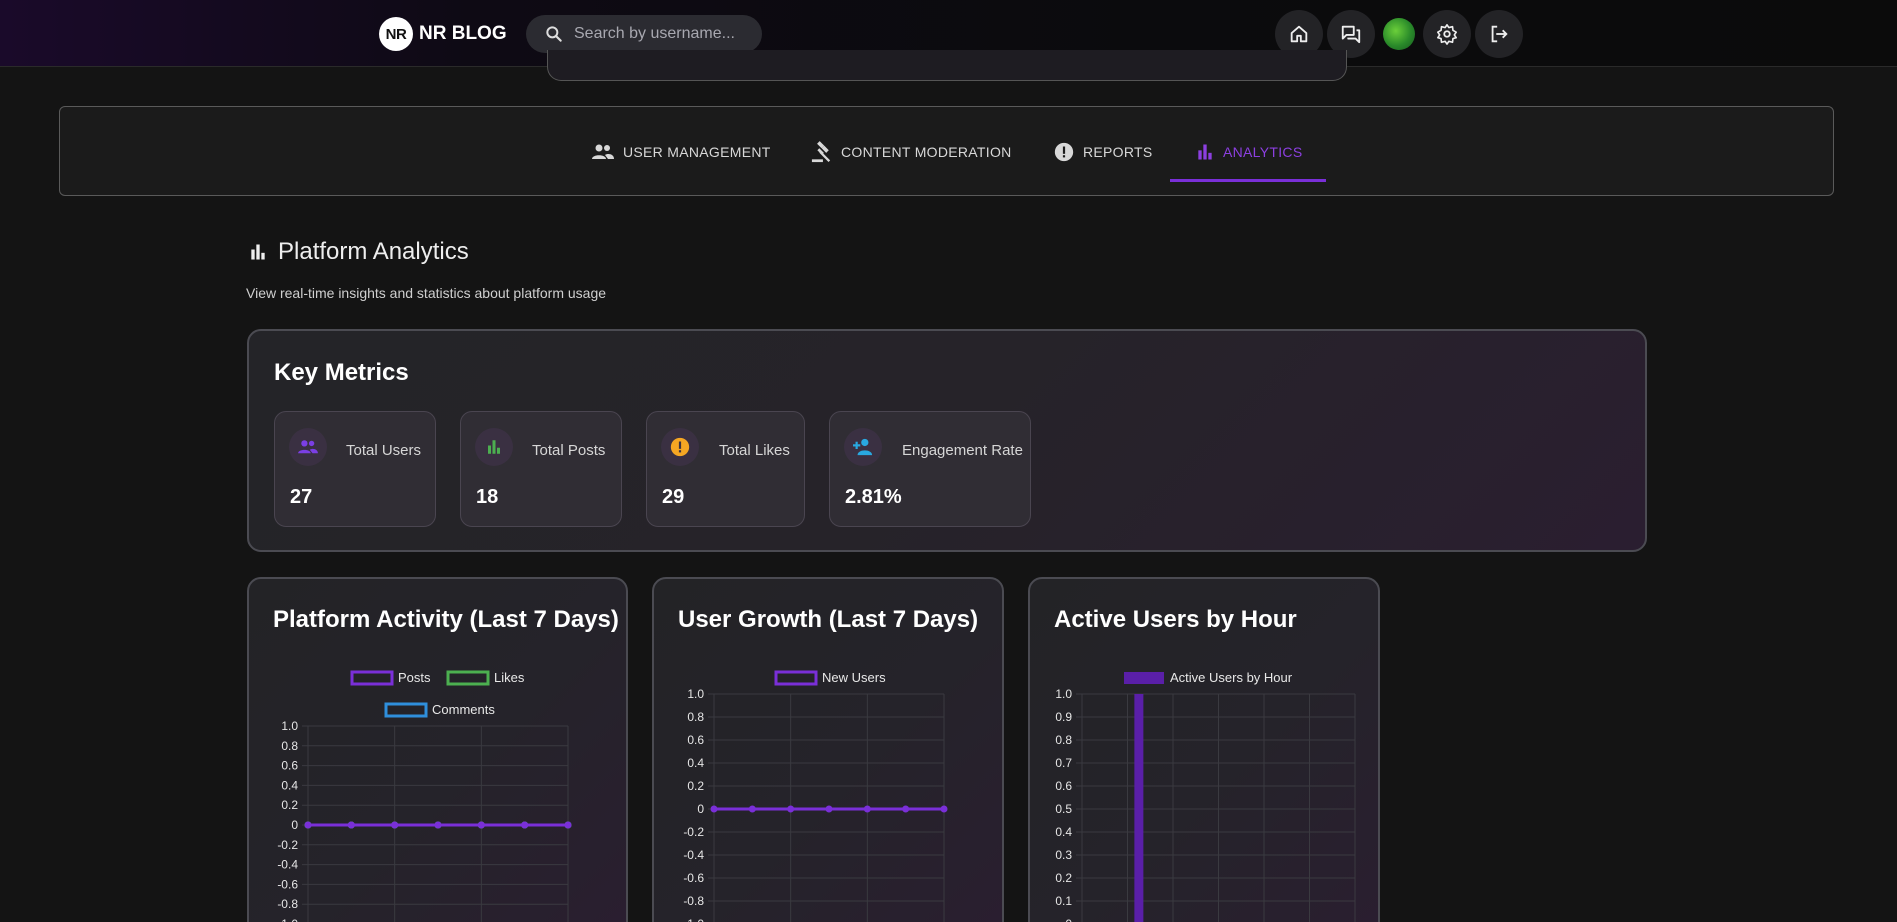 This screenshot has height=922, width=1897. I want to click on active-tab-indicator, so click(1248, 180).